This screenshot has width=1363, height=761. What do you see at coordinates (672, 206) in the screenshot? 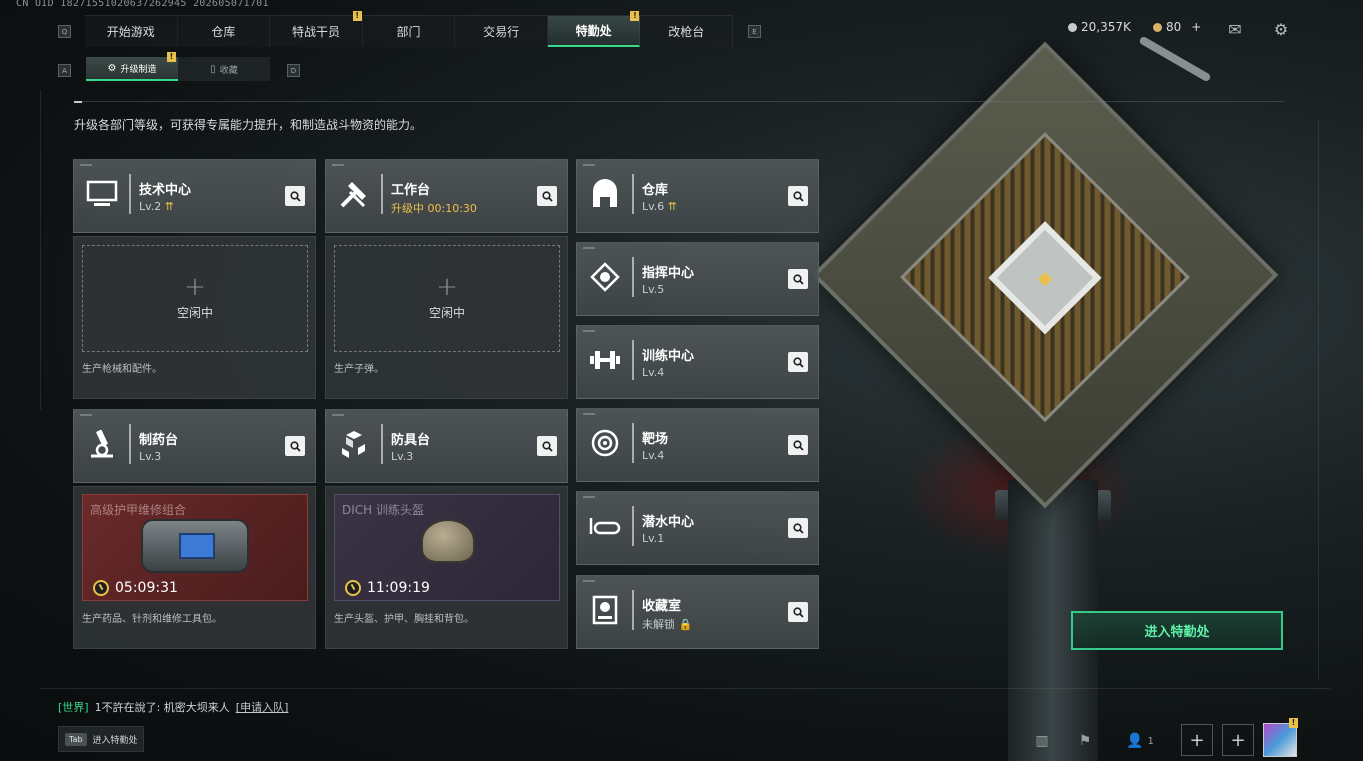
I see `upgrade-arrow-icon: ⇈` at bounding box center [672, 206].